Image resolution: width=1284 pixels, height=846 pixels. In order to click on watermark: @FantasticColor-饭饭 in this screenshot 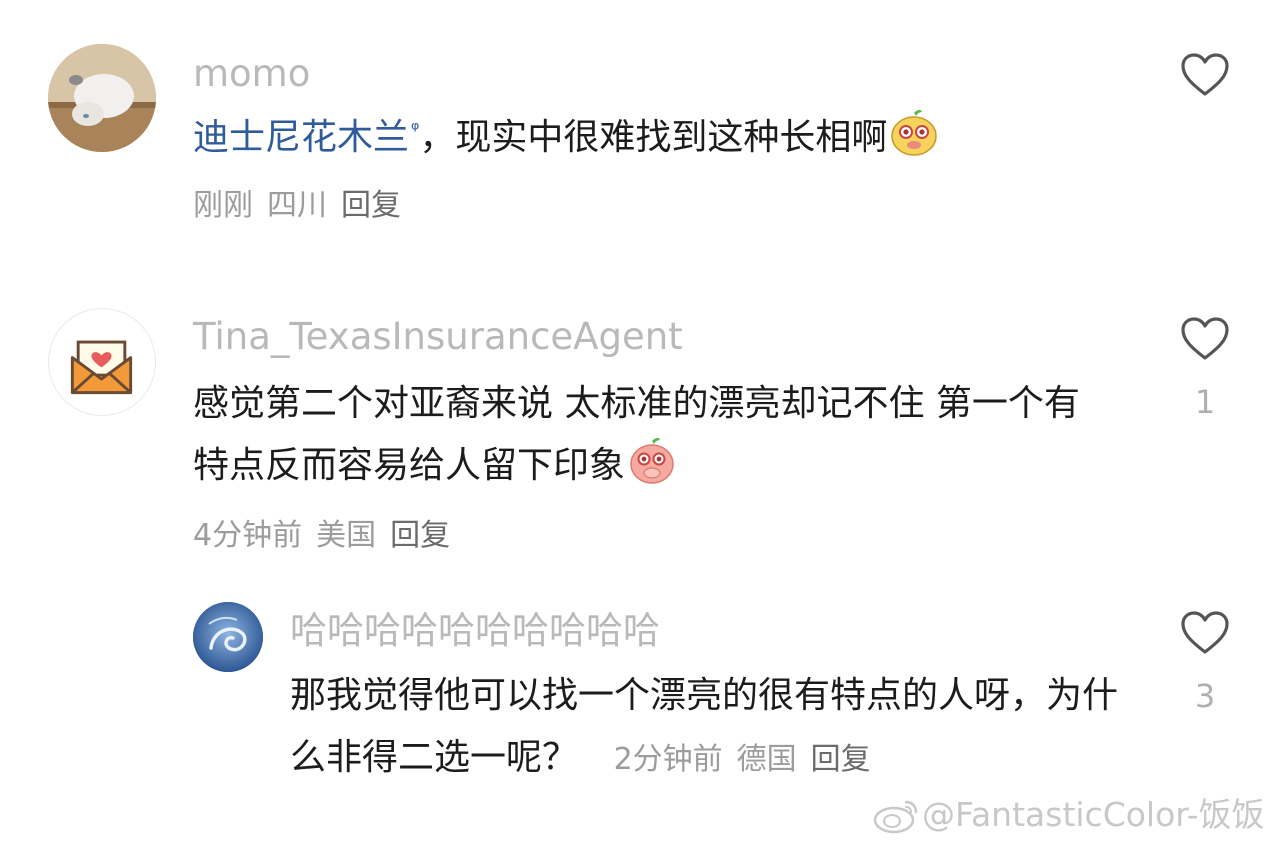, I will do `click(1093, 814)`.